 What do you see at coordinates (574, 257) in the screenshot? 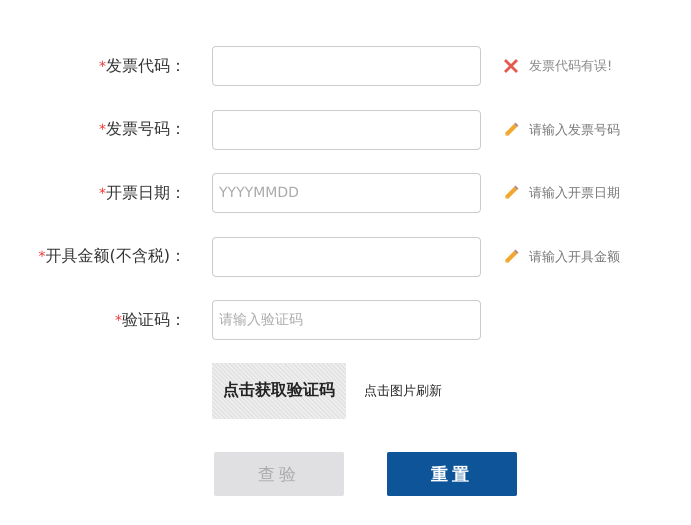
I see `hint-text: 请输入开具金额` at bounding box center [574, 257].